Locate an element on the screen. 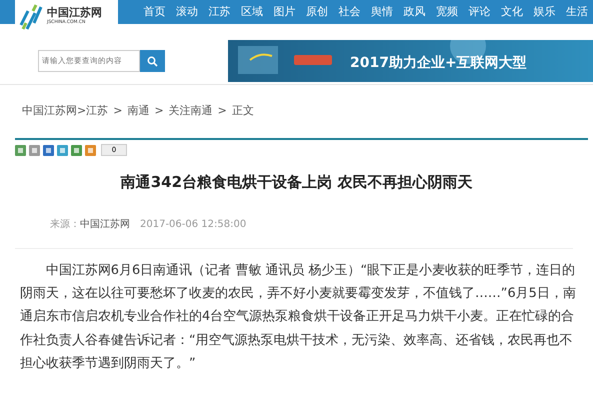 The height and width of the screenshot is (409, 593). nav-link: 原创 is located at coordinates (316, 12).